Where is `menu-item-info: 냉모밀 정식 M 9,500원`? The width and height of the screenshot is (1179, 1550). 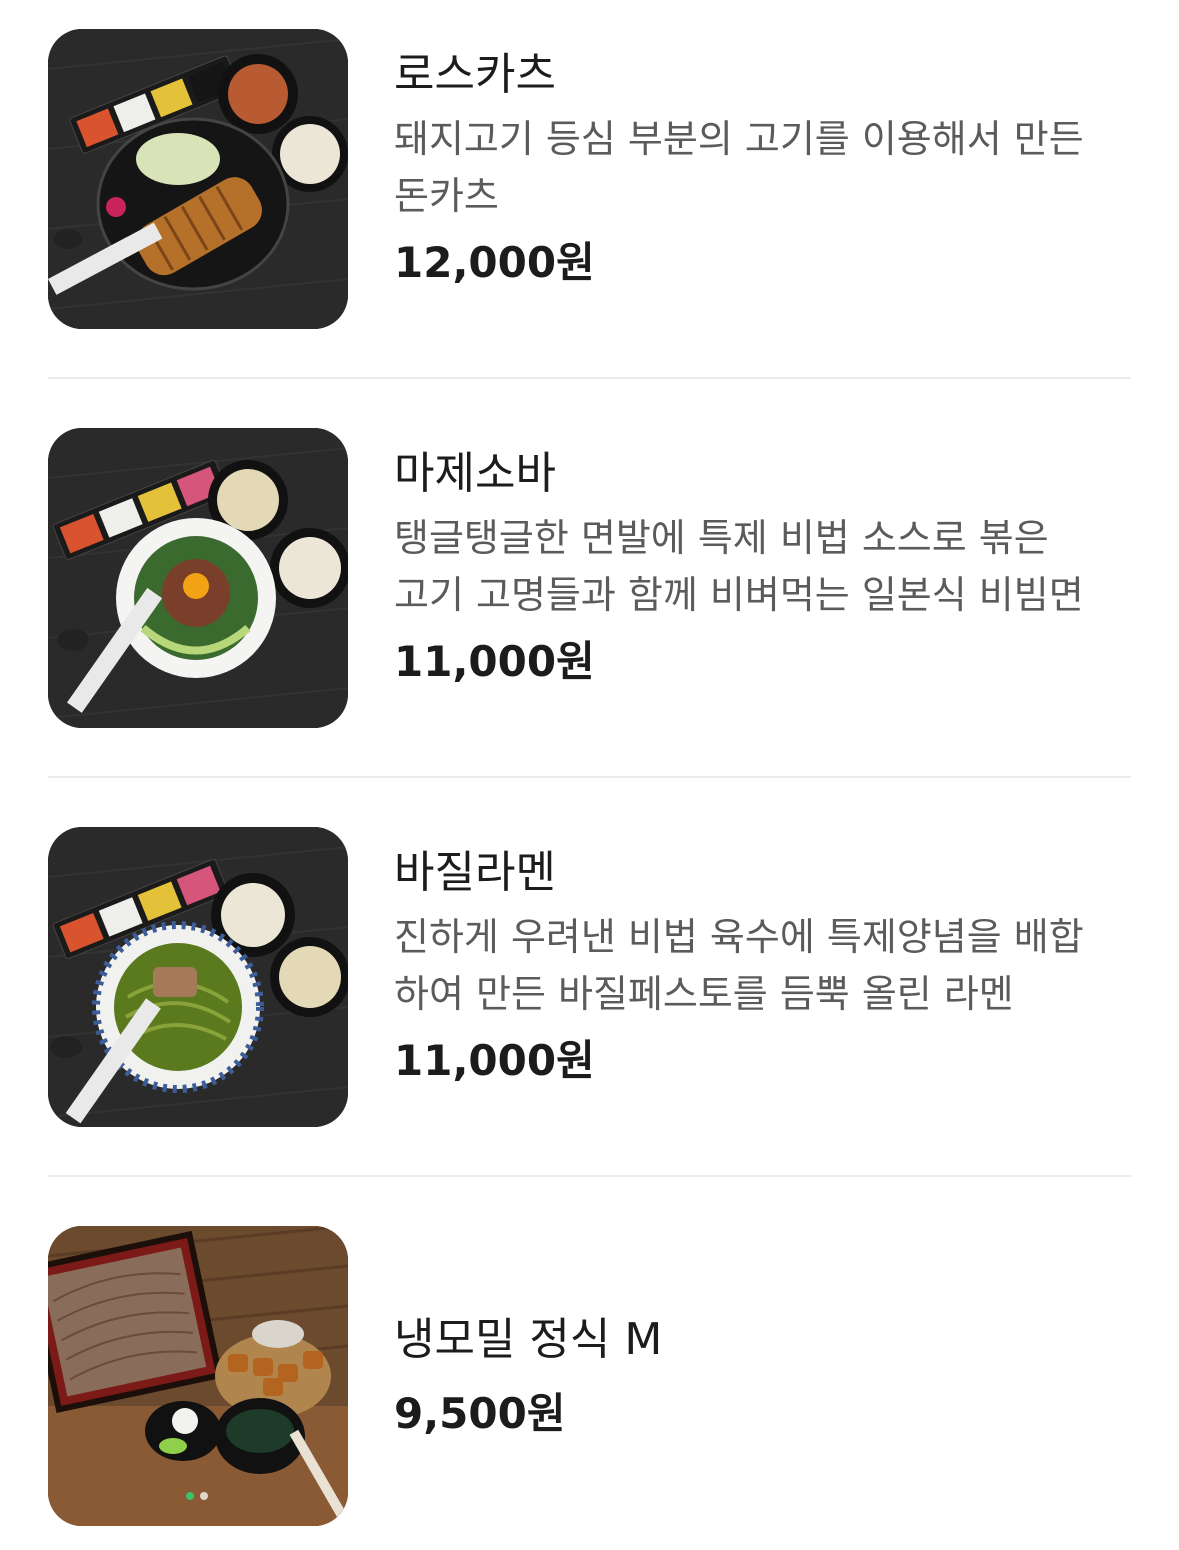 menu-item-info: 냉모밀 정식 M 9,500원 is located at coordinates (764, 1335).